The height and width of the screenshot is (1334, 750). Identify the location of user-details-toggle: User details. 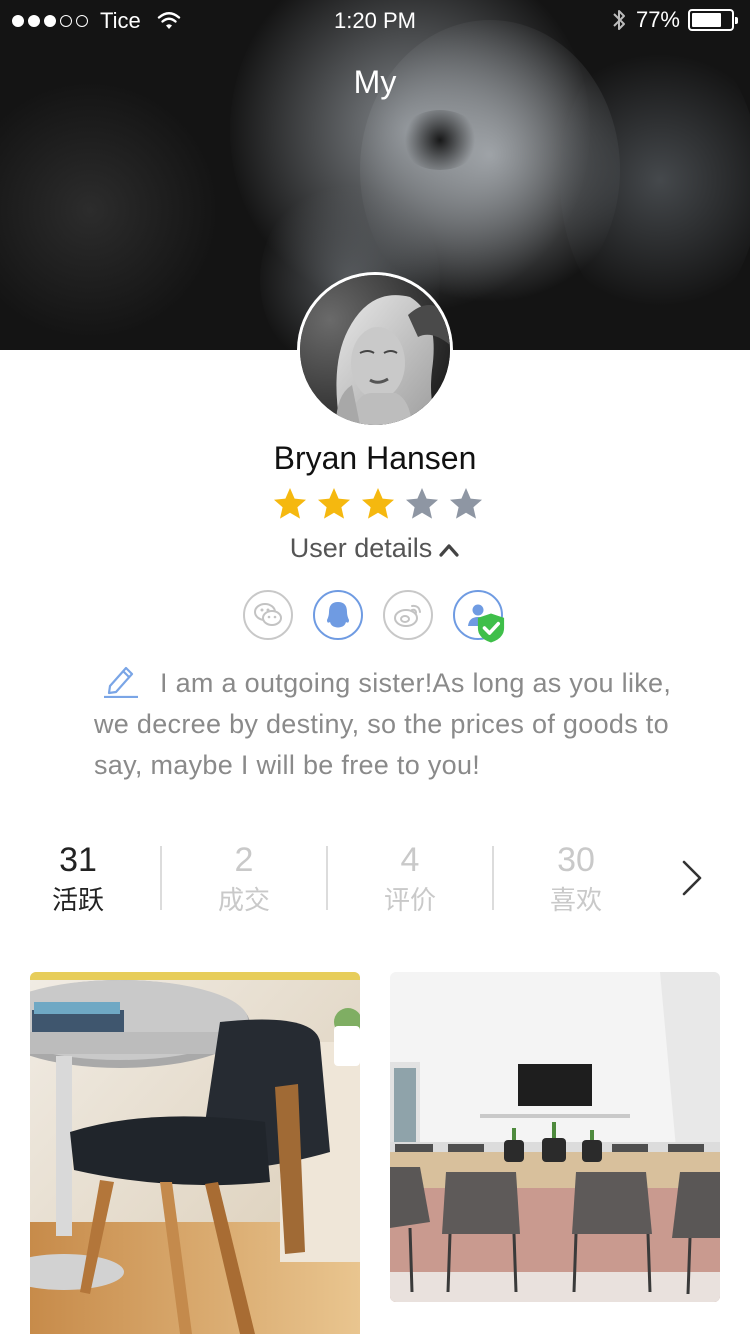
(375, 548).